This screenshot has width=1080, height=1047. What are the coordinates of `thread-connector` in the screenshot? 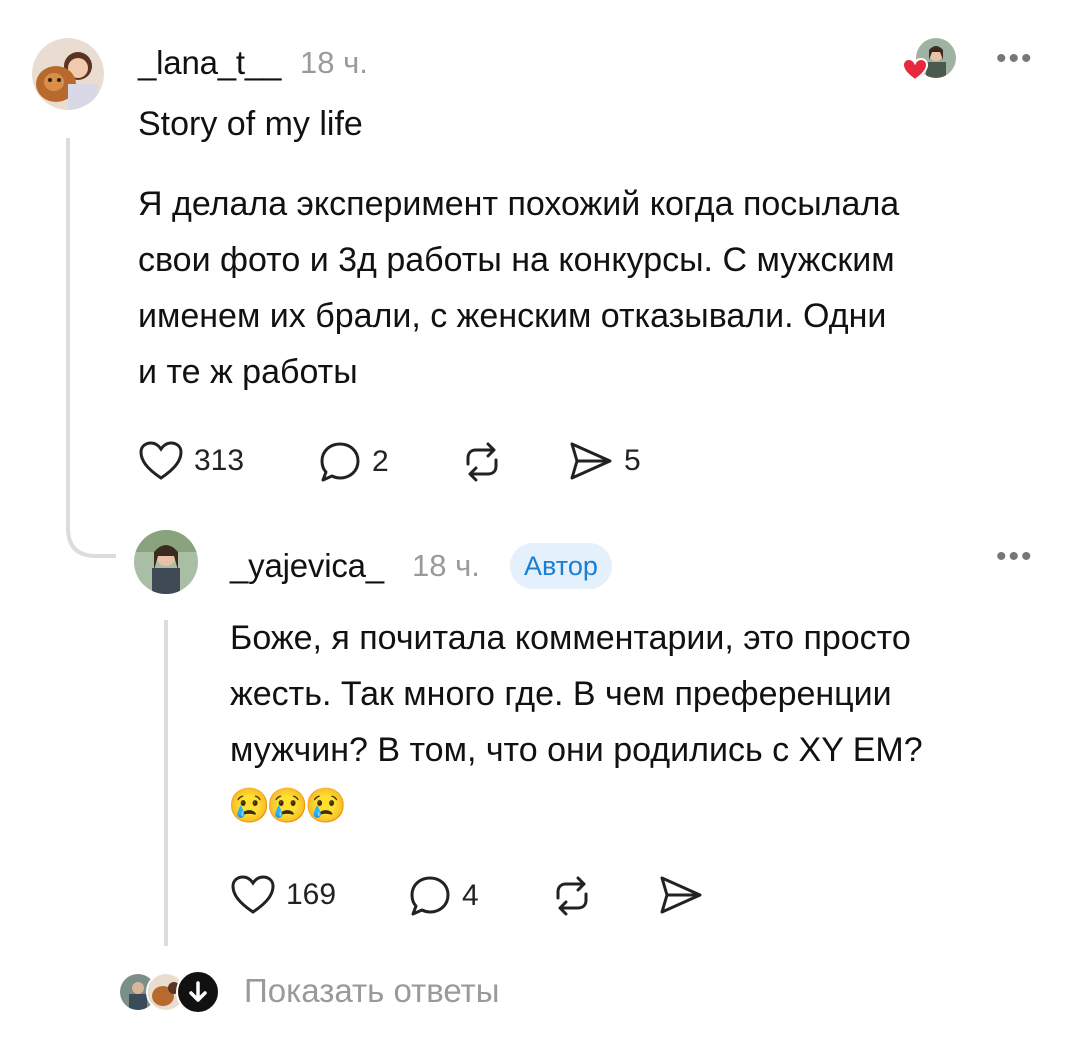 It's located at (91, 348).